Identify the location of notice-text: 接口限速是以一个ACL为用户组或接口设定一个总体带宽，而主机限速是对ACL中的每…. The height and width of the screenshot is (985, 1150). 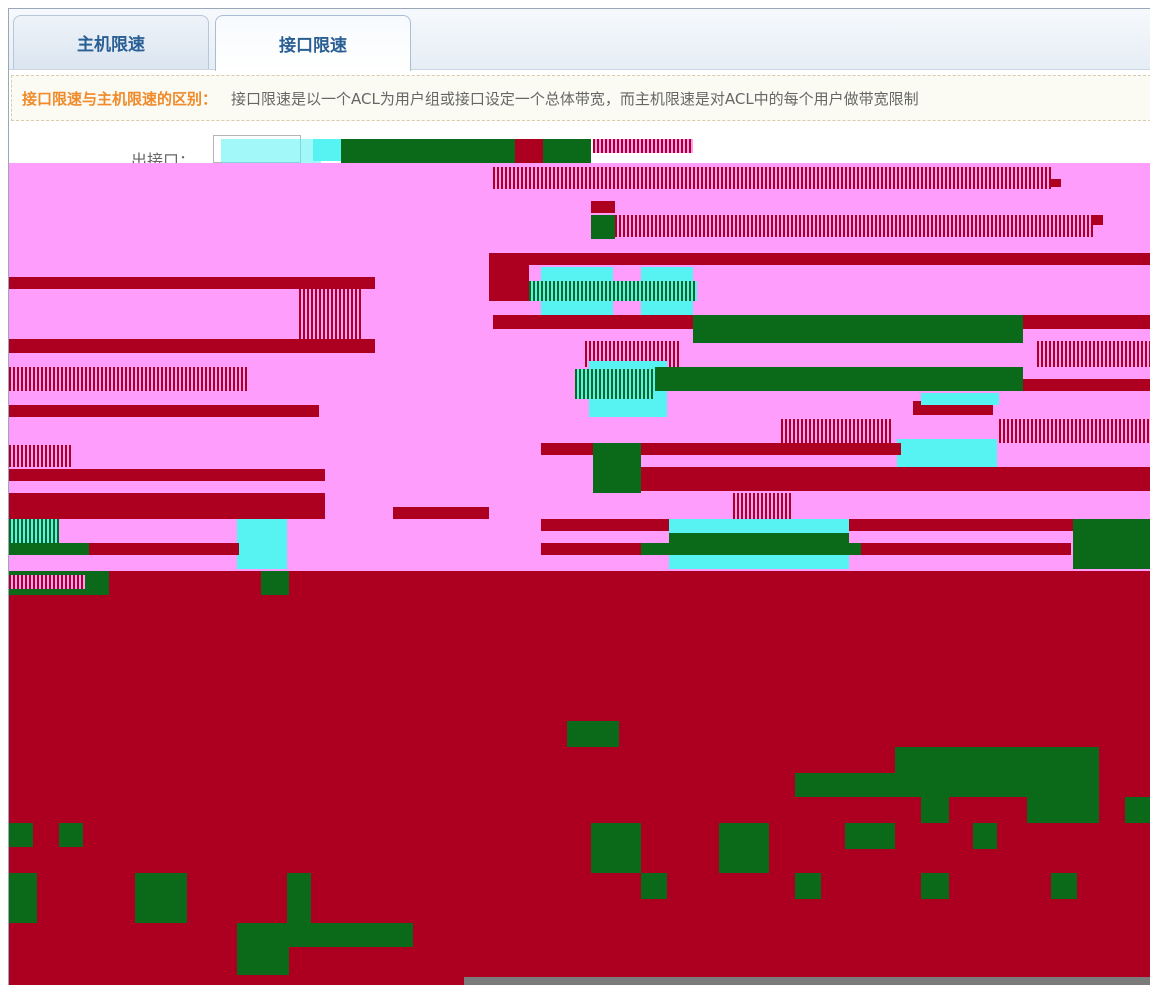
(575, 98).